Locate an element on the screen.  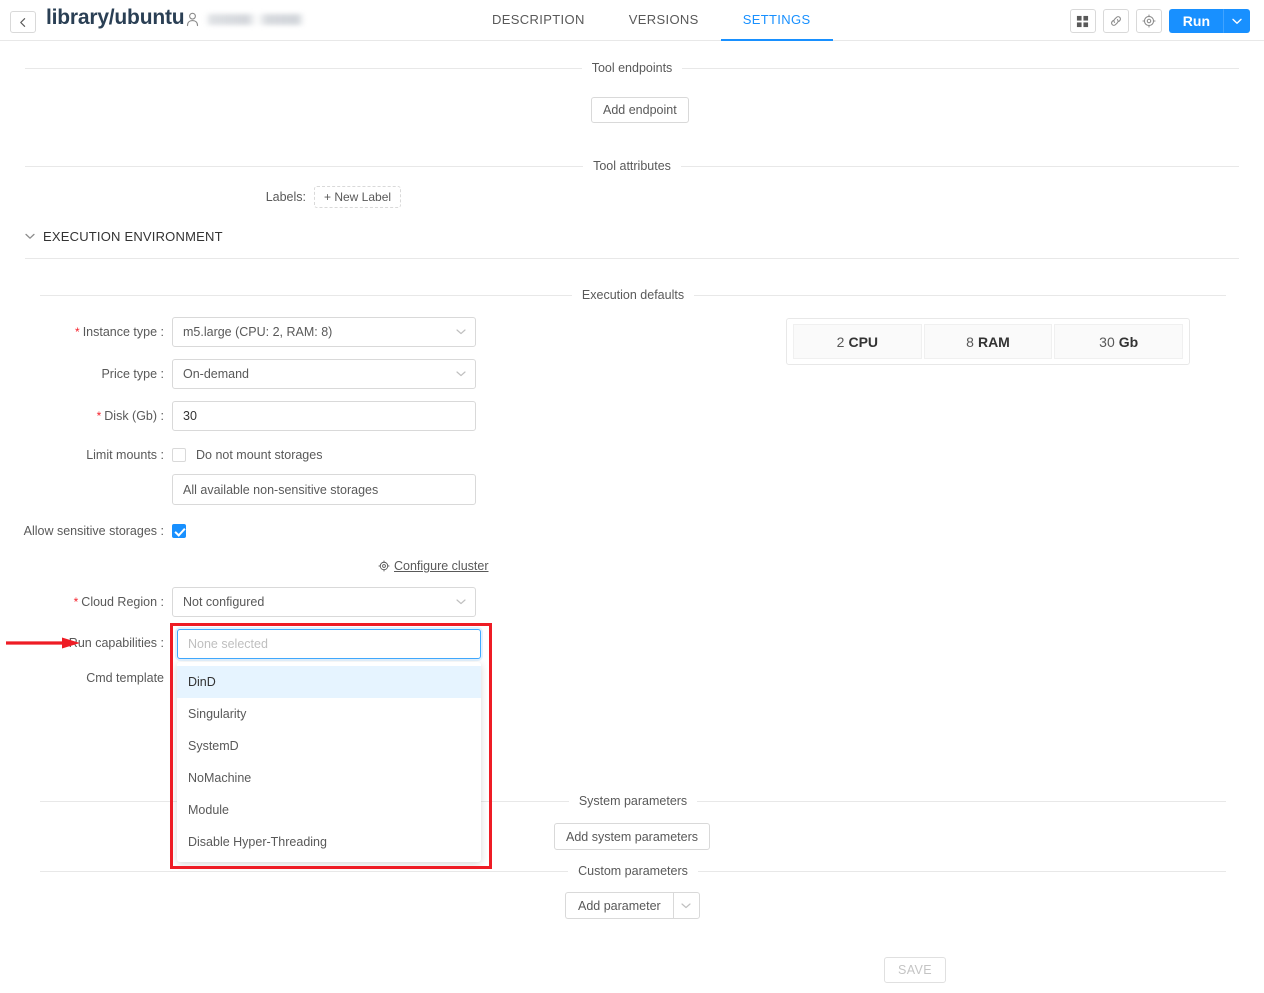
price-type-row: Price type : On-demand is located at coordinates (238, 374).